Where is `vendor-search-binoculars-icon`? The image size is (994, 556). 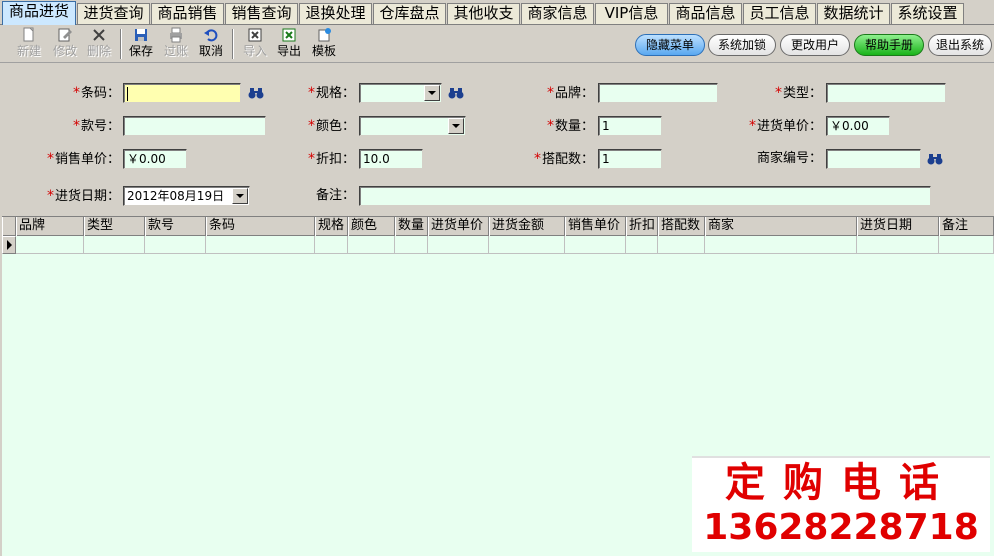 vendor-search-binoculars-icon is located at coordinates (935, 159).